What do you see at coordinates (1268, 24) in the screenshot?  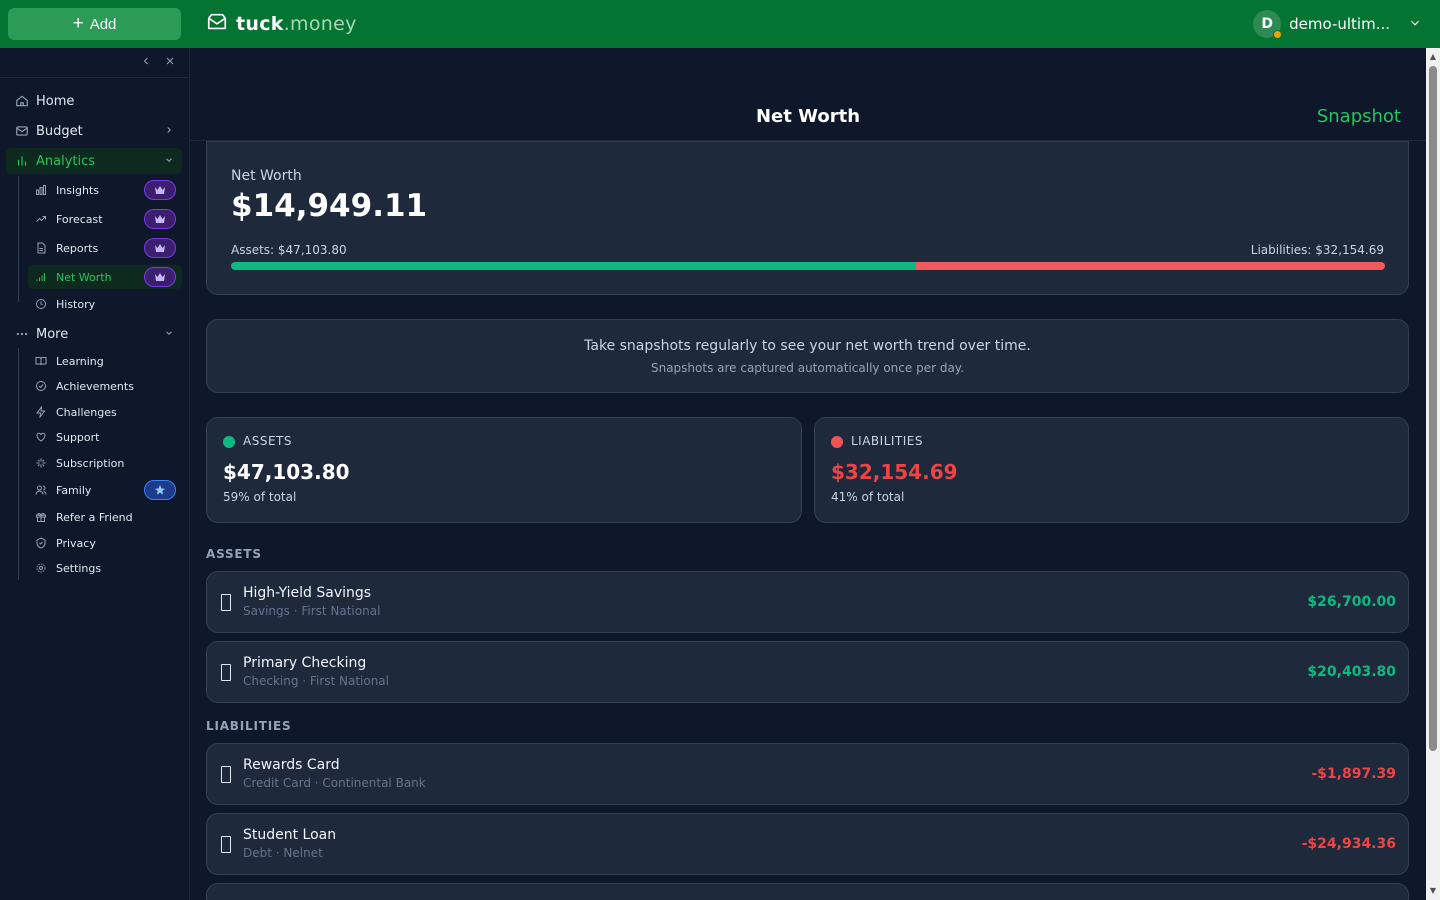 I see `avatar: D` at bounding box center [1268, 24].